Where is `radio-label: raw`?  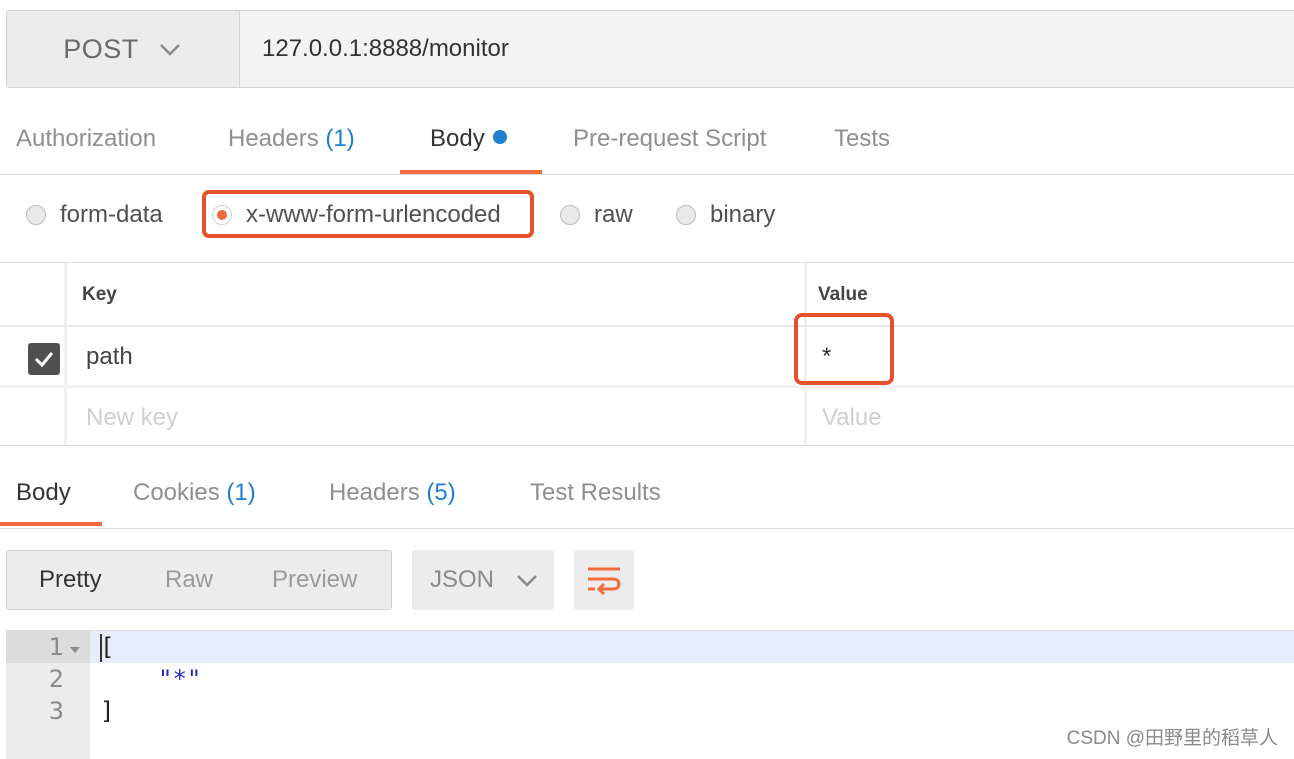 radio-label: raw is located at coordinates (613, 214).